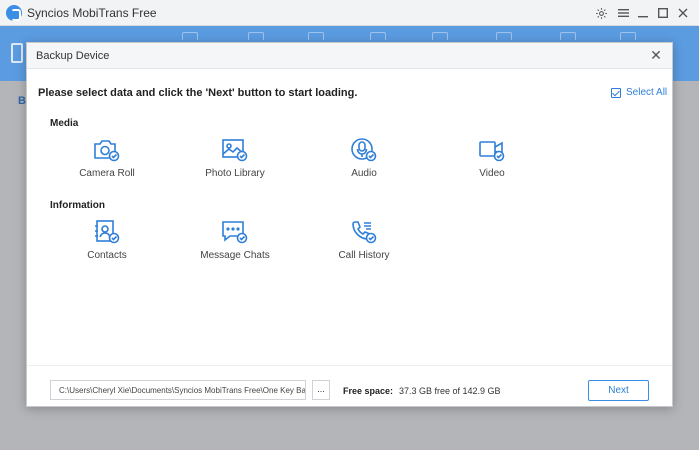  I want to click on media-item-photo-library: Photo Library, so click(235, 158).